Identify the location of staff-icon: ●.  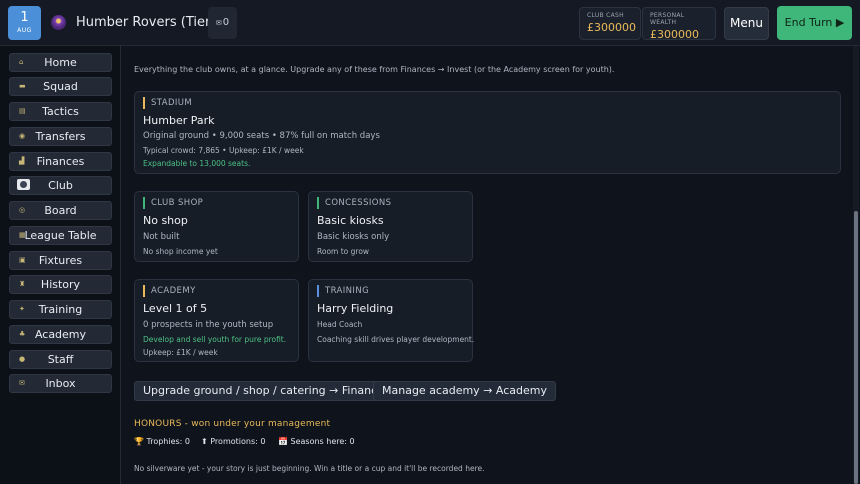
(22, 359).